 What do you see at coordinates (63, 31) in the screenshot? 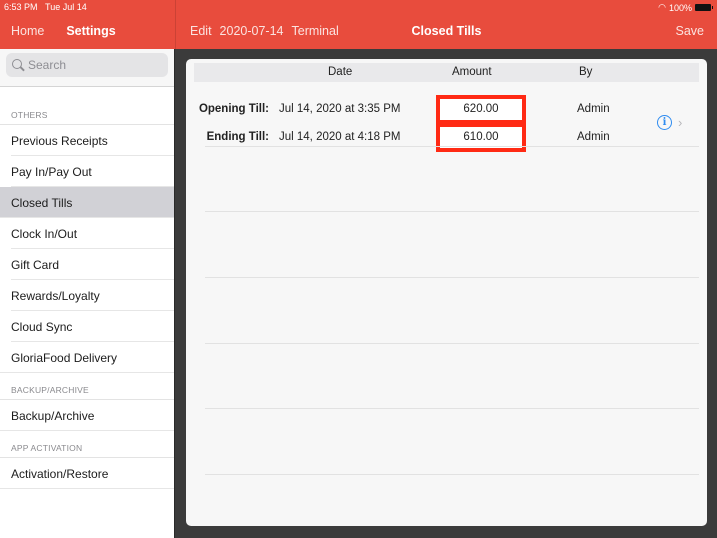
I see `sidebar-nav: Home Settings` at bounding box center [63, 31].